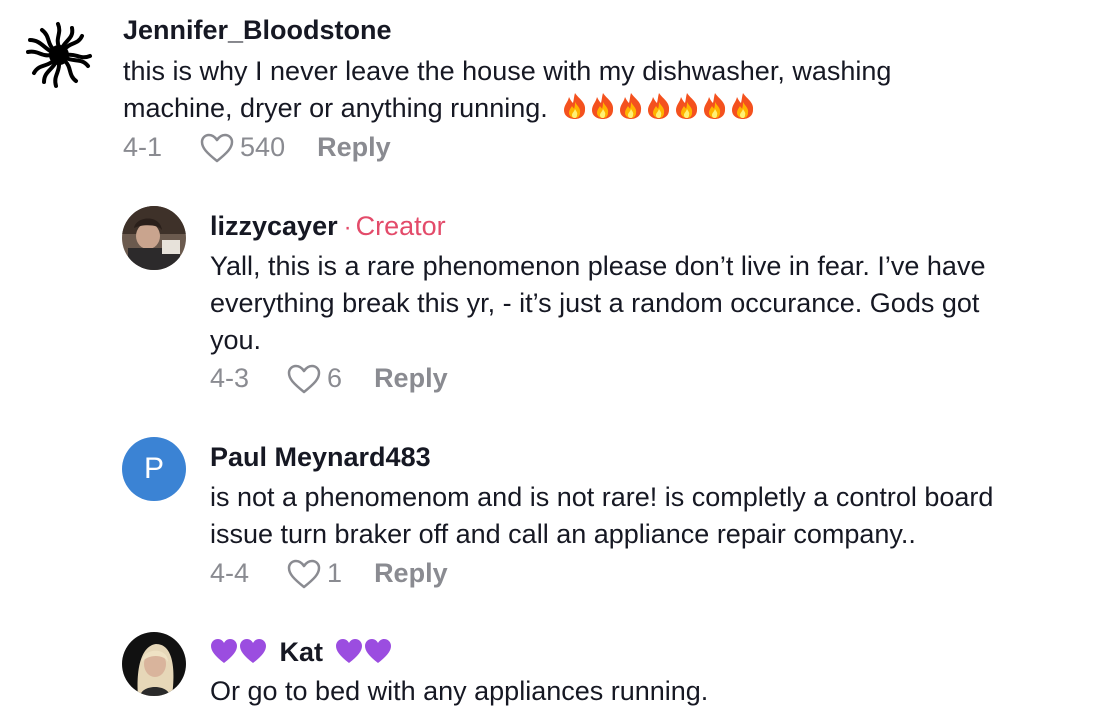 This screenshot has width=1104, height=716. I want to click on sun-avatar, so click(59, 55).